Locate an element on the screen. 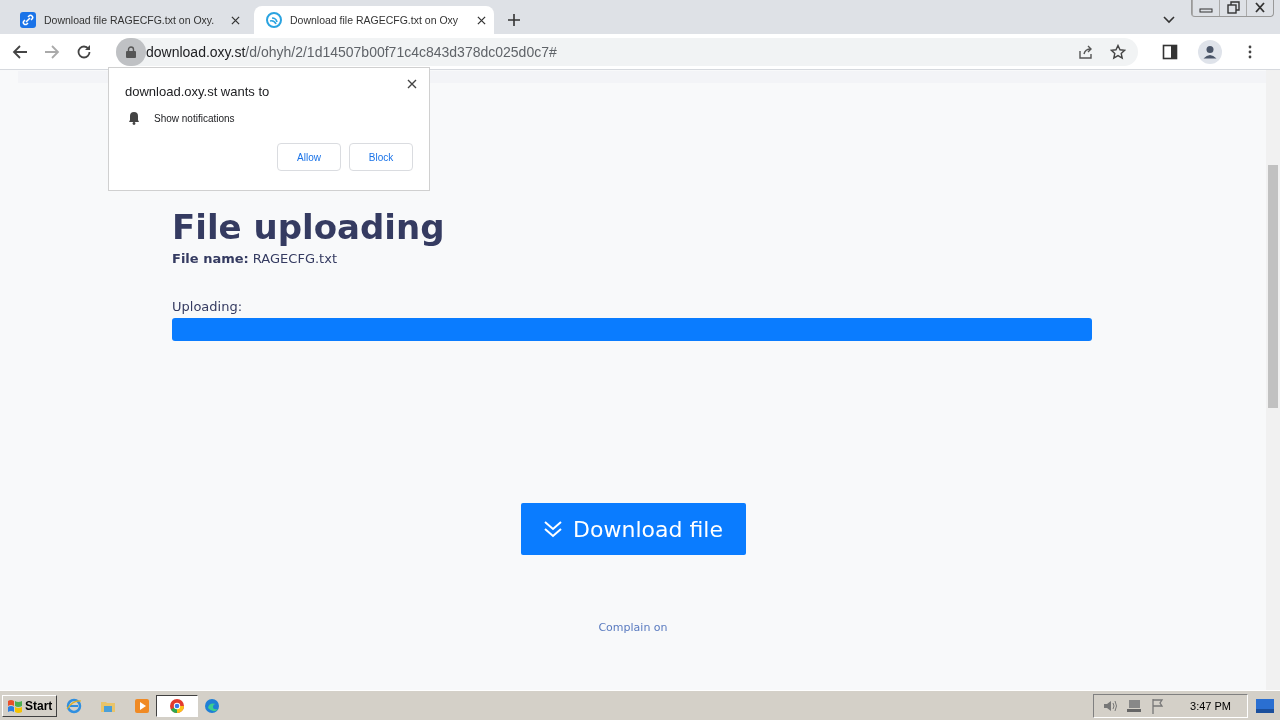 This screenshot has height=720, width=1280. progress-label: Uploading: is located at coordinates (208, 306).